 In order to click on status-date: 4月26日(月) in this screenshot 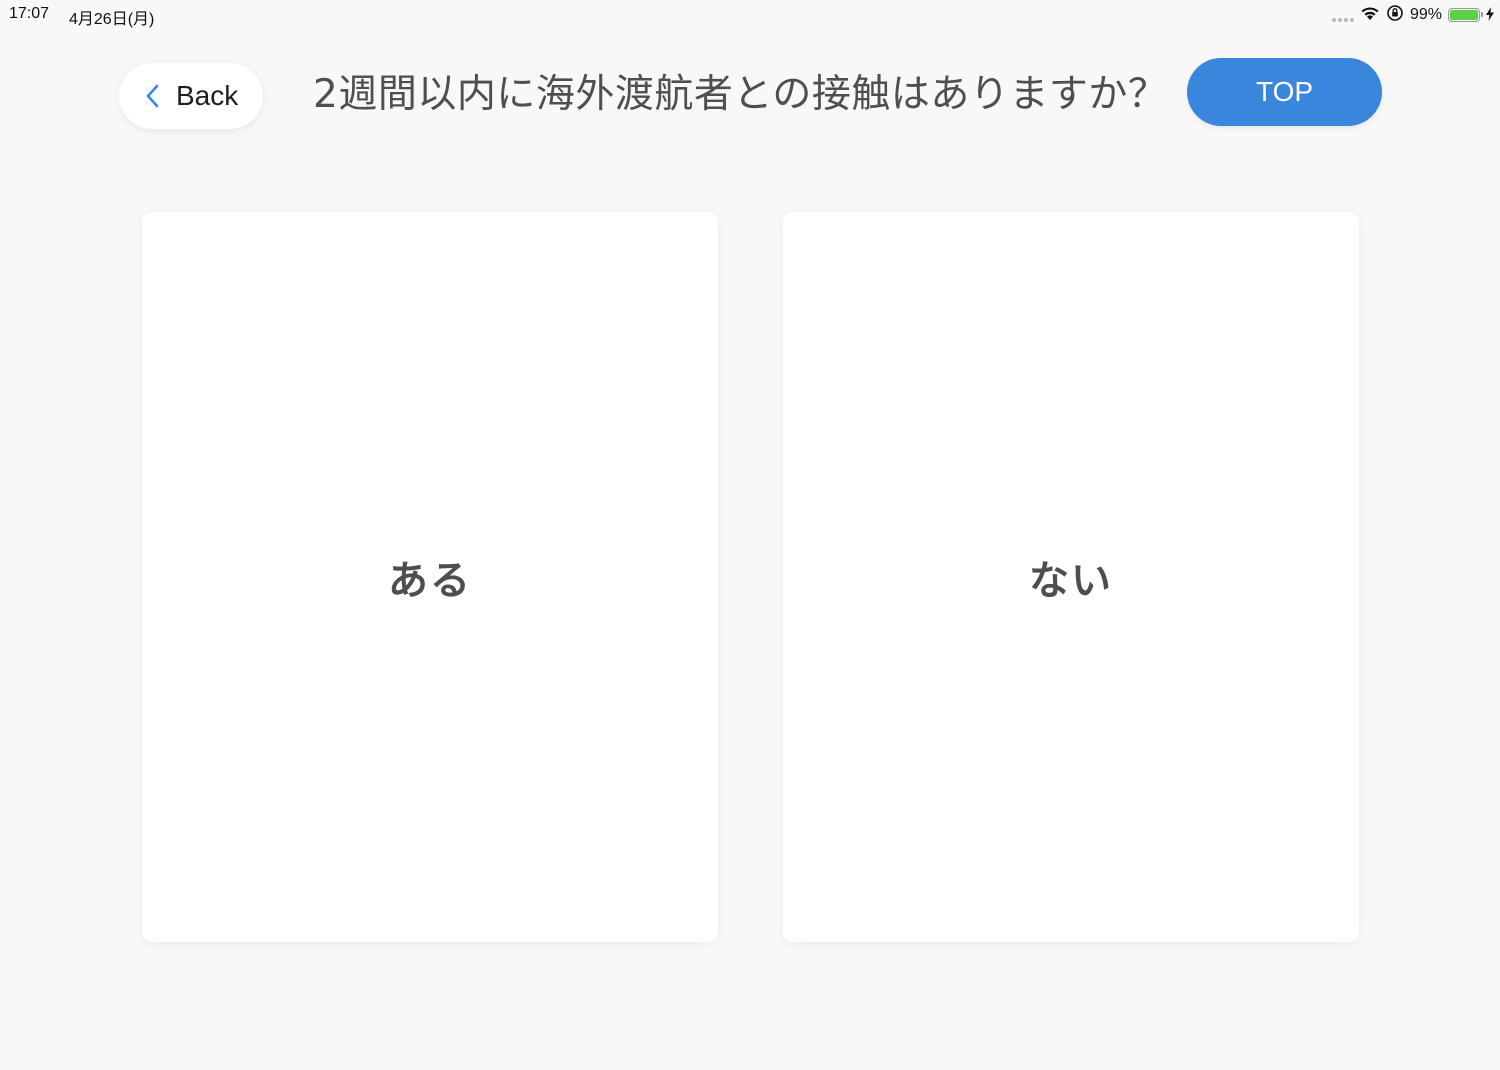, I will do `click(112, 19)`.